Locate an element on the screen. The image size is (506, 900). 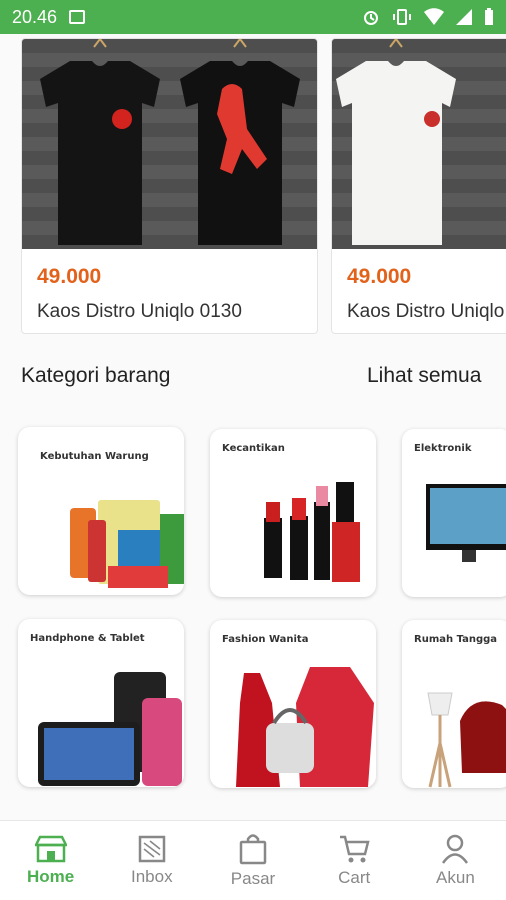
category-label: Handphone & Tablet is located at coordinates (87, 638).